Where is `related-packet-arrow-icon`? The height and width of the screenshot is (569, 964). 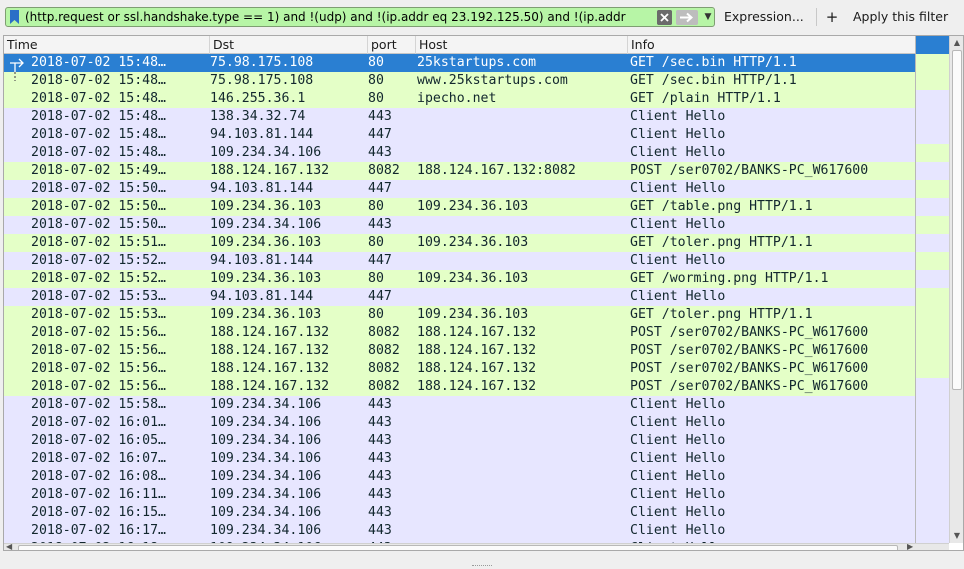
related-packet-arrow-icon is located at coordinates (17, 65).